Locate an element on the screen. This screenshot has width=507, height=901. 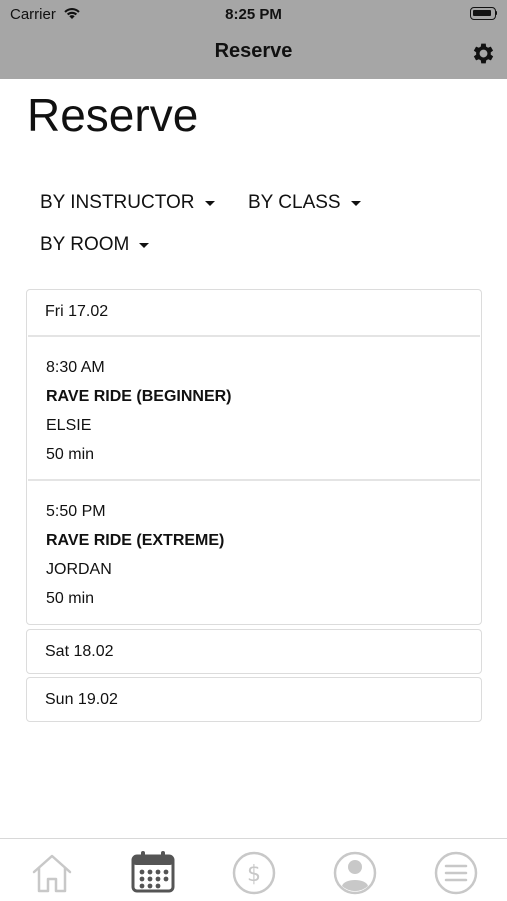
navigation-bar: Carrier 8:25 PM Reserve is located at coordinates (253, 39).